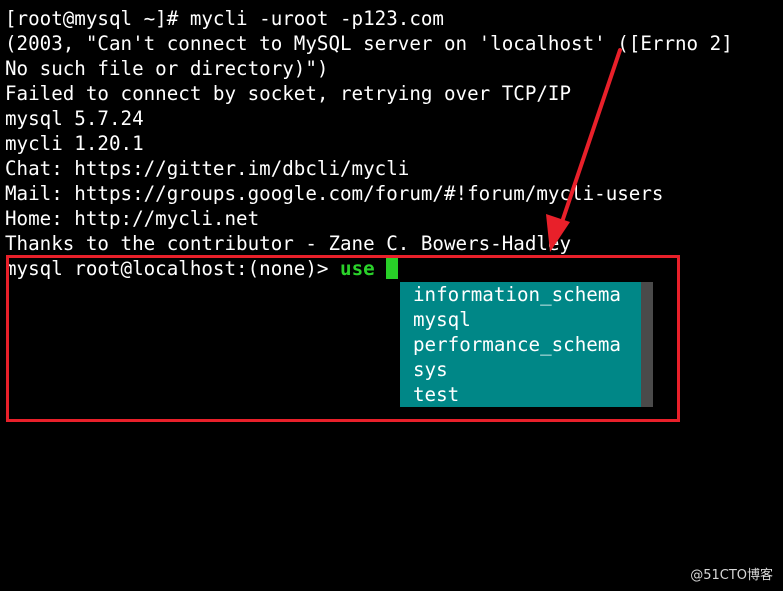 This screenshot has height=591, width=783. What do you see at coordinates (167, 68) in the screenshot?
I see `terminal-line: No such file or directory)")` at bounding box center [167, 68].